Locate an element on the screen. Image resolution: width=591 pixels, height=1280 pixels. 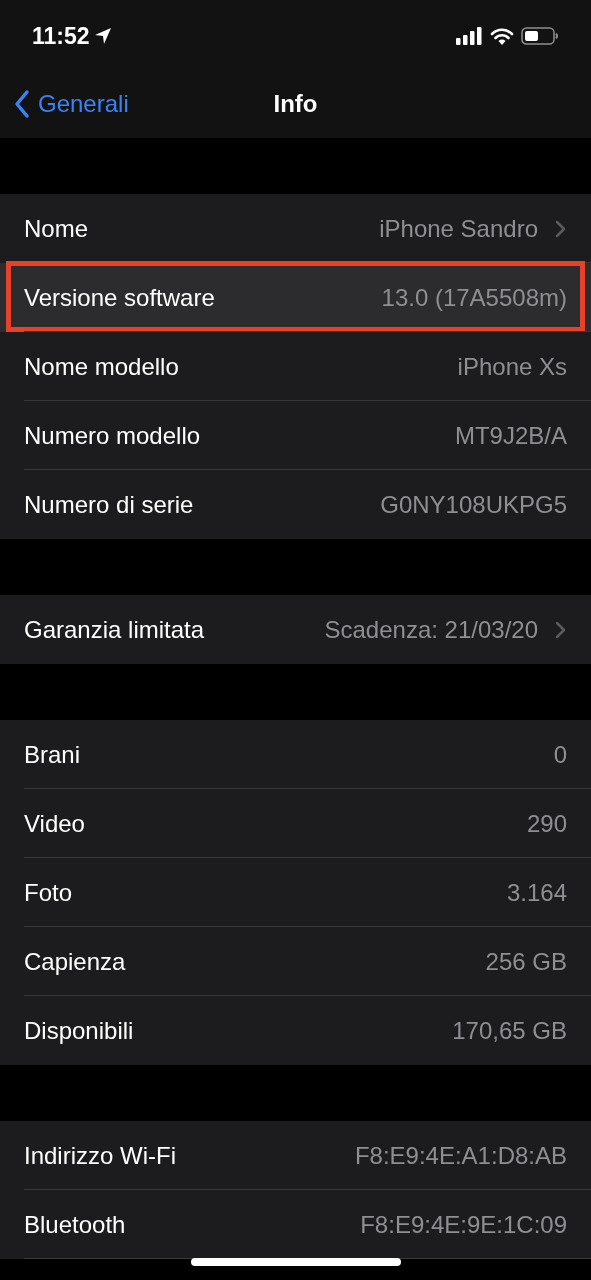
status-time: 11:52 is located at coordinates (61, 36).